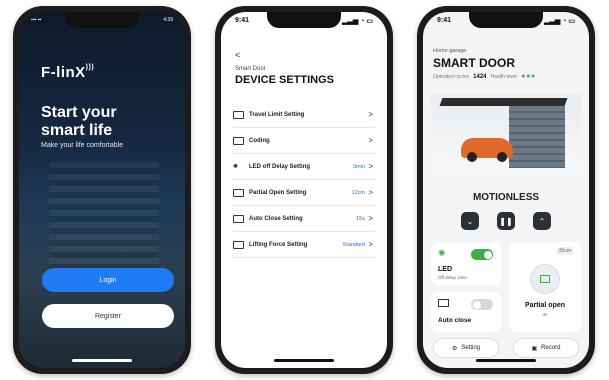  Describe the element at coordinates (304, 141) in the screenshot. I see `setting-coding: Coding >` at that location.